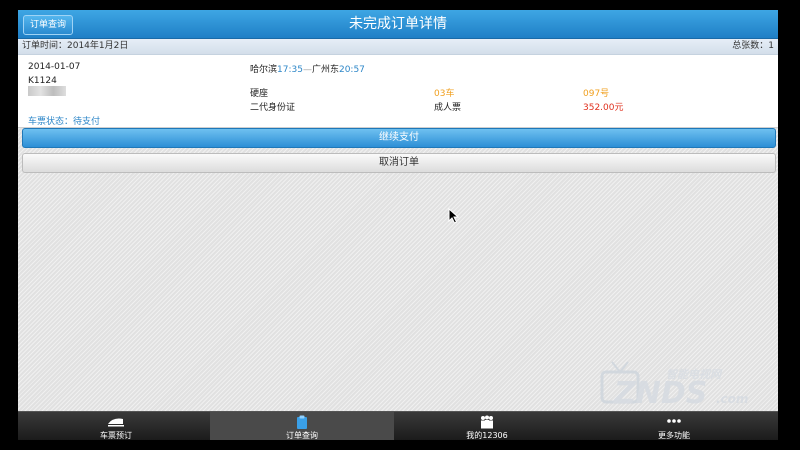 This screenshot has height=450, width=800. What do you see at coordinates (47, 91) in the screenshot?
I see `passenger-name-blurred` at bounding box center [47, 91].